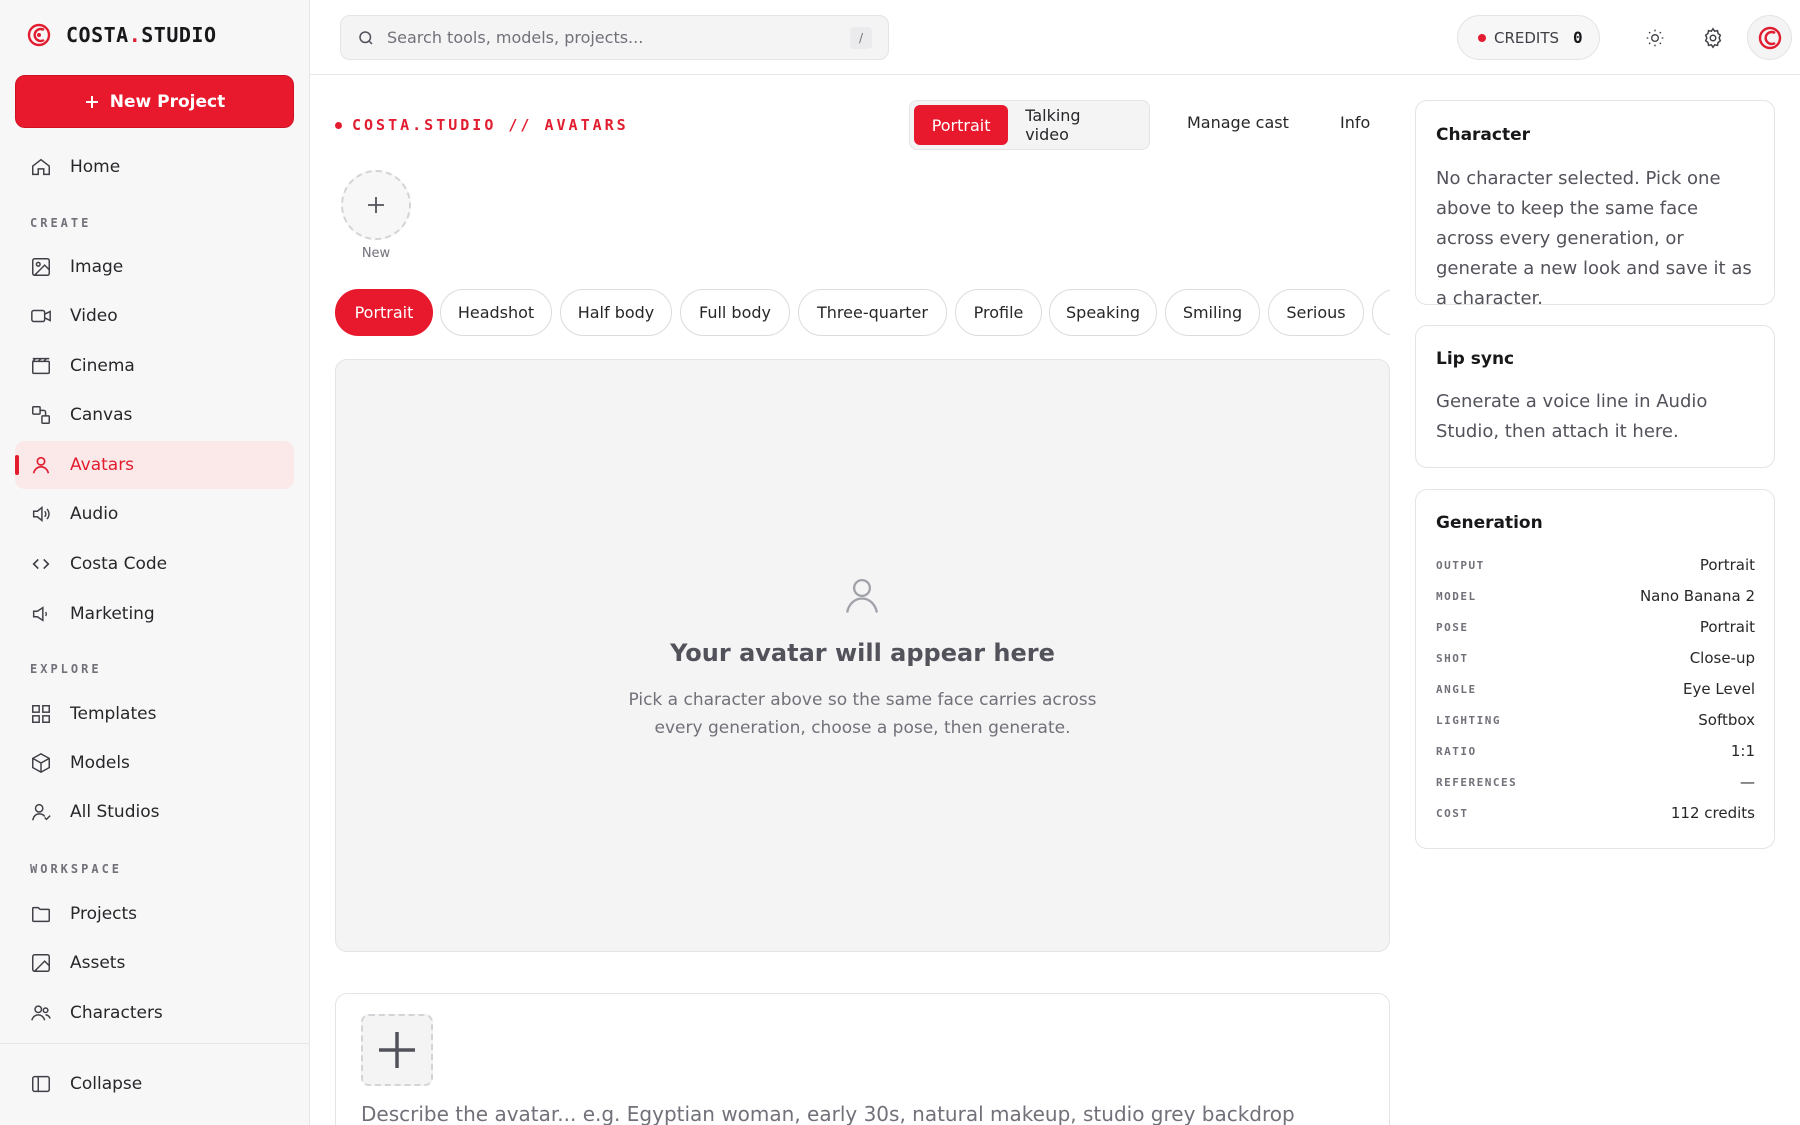  Describe the element at coordinates (735, 312) in the screenshot. I see `chip-full-body: Full body` at that location.